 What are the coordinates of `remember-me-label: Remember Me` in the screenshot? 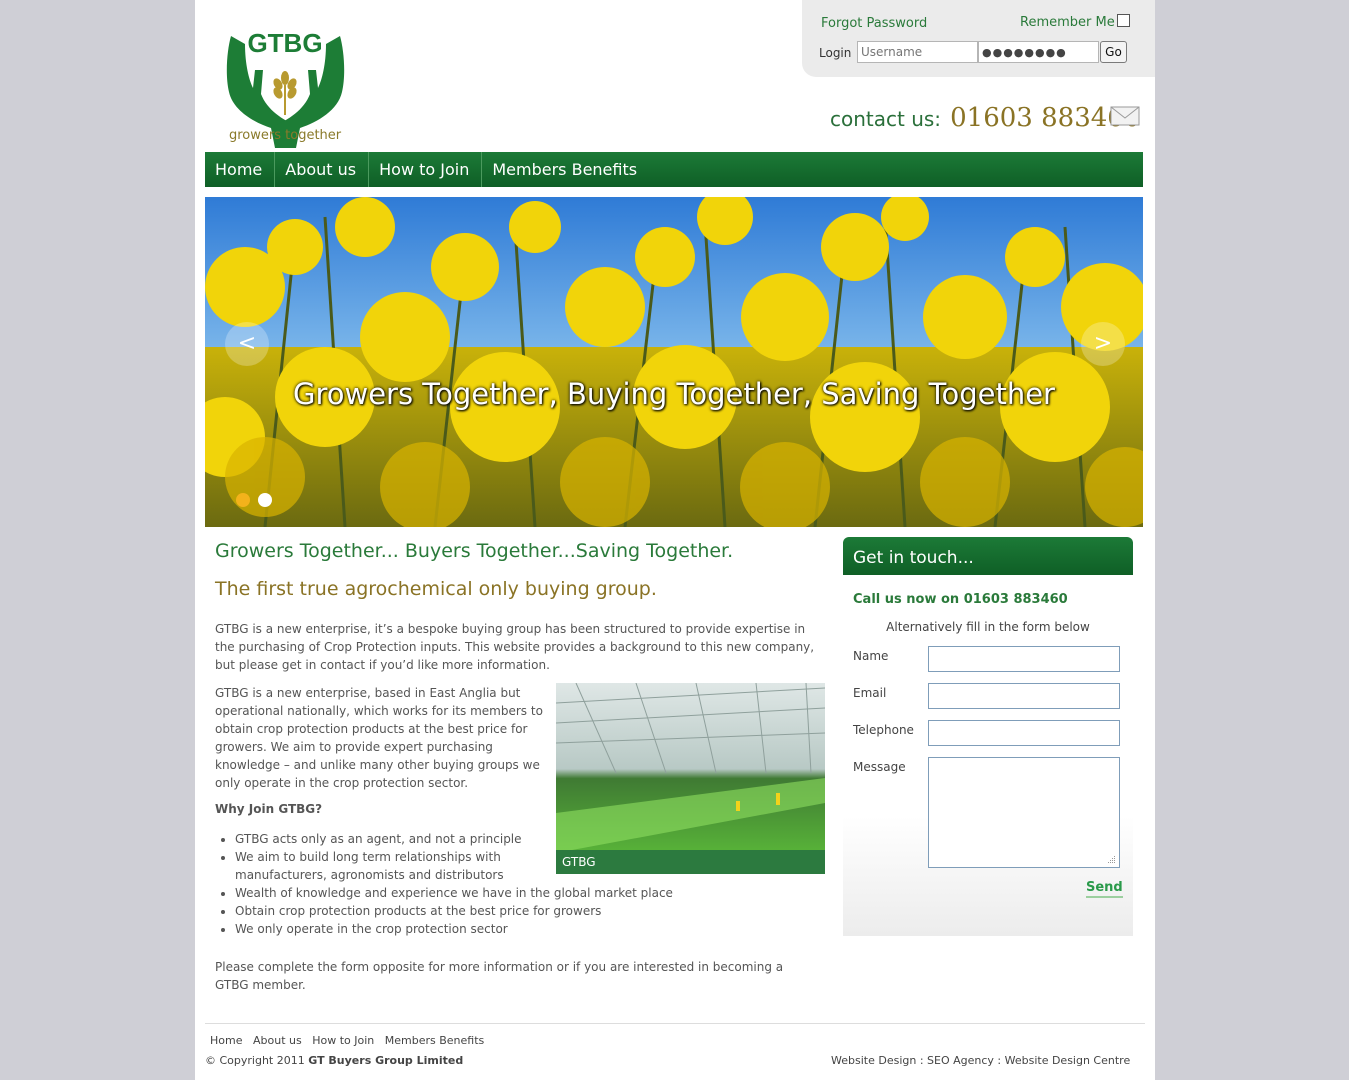 It's located at (1067, 22).